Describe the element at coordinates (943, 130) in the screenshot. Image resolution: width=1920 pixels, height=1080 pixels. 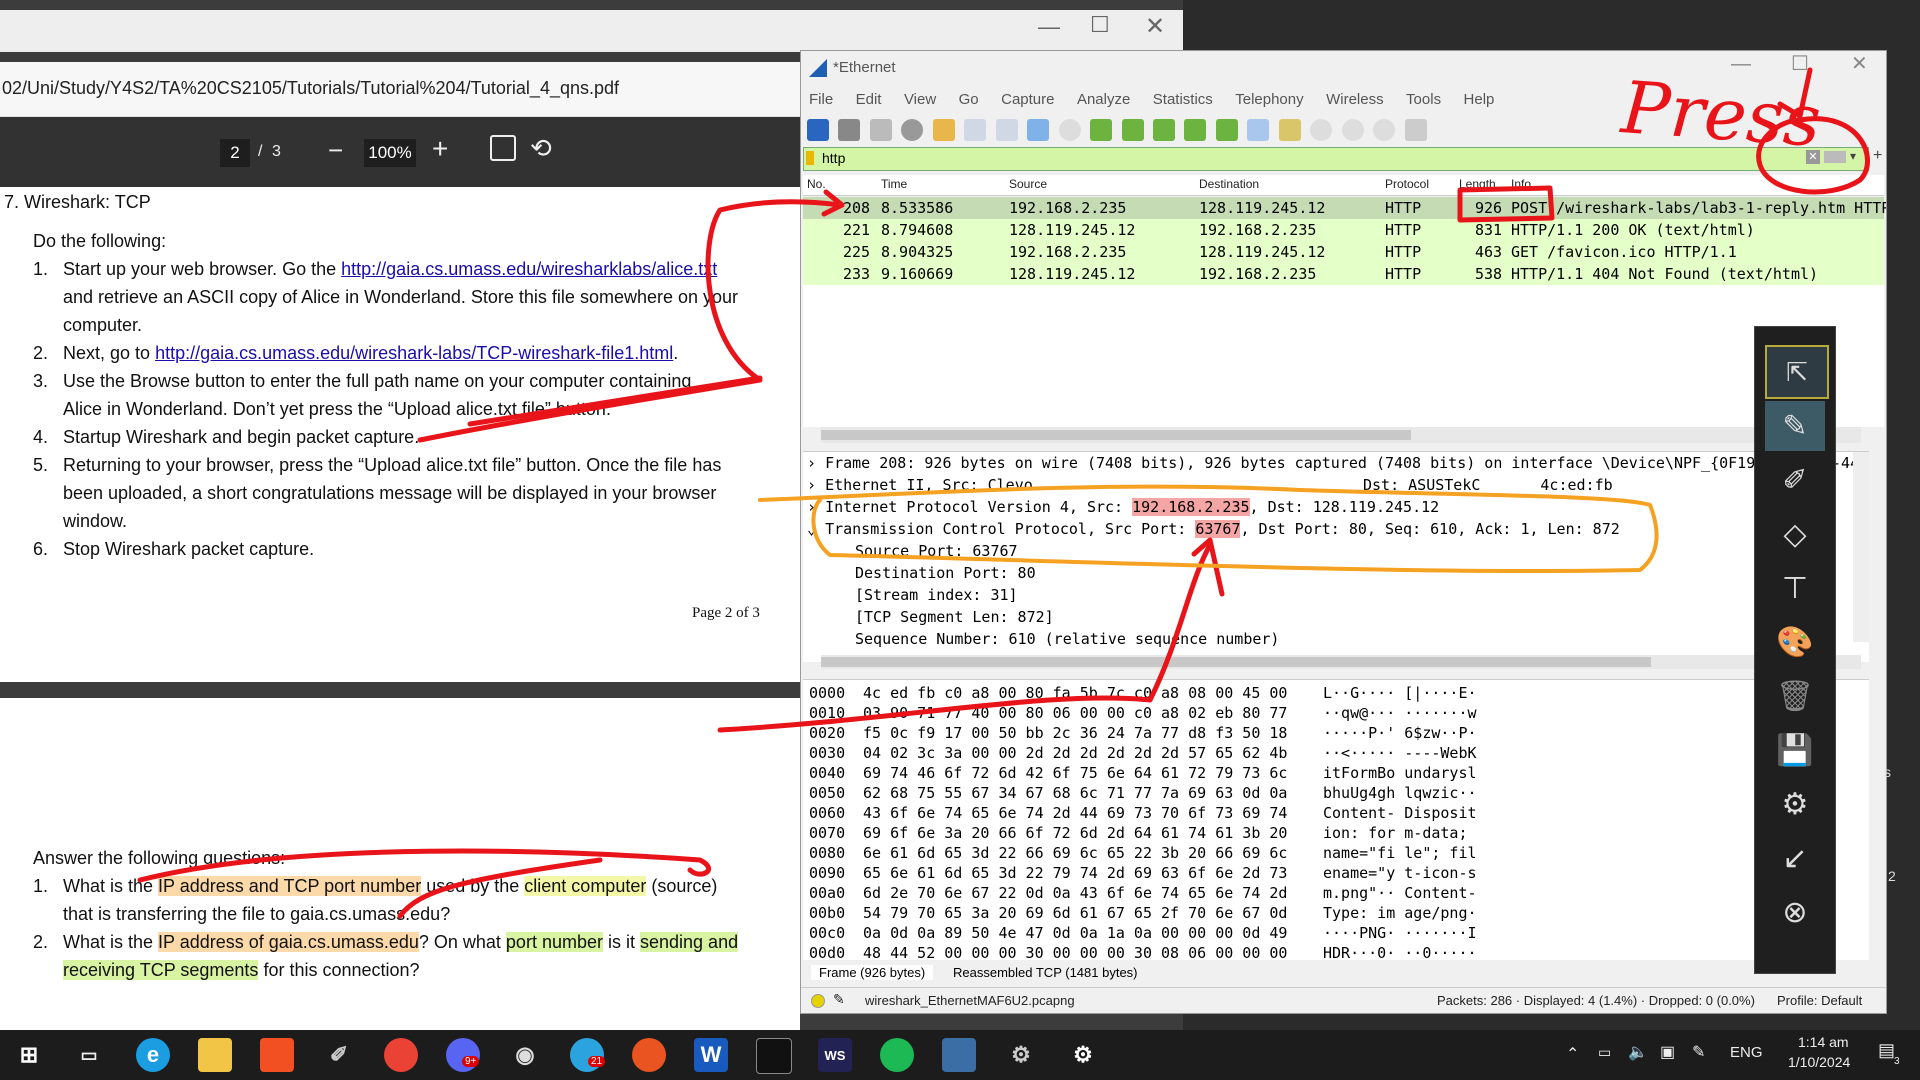
I see `open-file-icon` at that location.